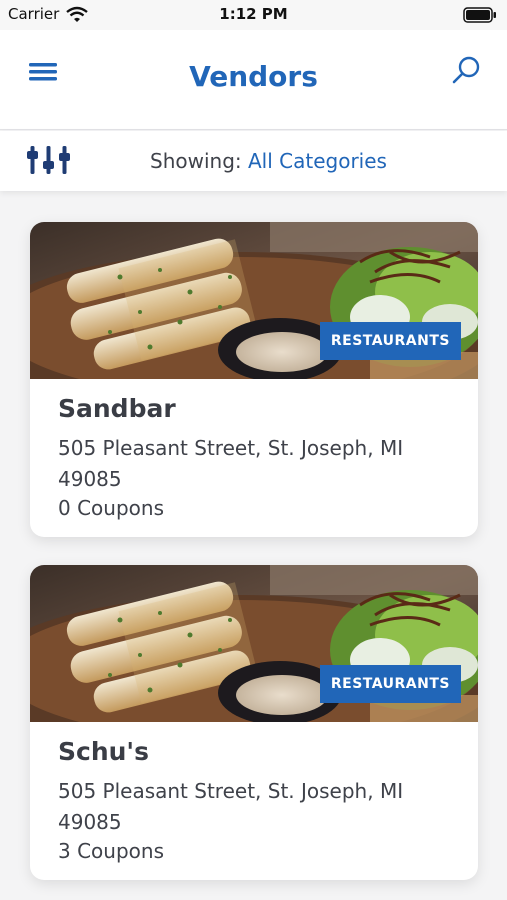  What do you see at coordinates (466, 71) in the screenshot?
I see `search-icon` at bounding box center [466, 71].